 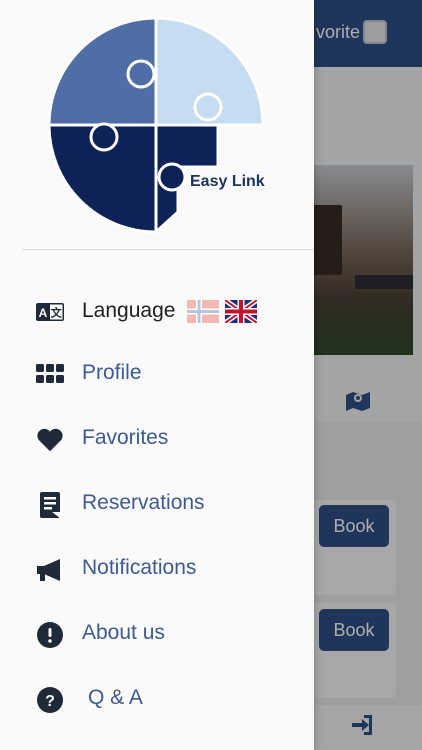 I want to click on menu-item-notifications: Notifications, so click(x=157, y=569).